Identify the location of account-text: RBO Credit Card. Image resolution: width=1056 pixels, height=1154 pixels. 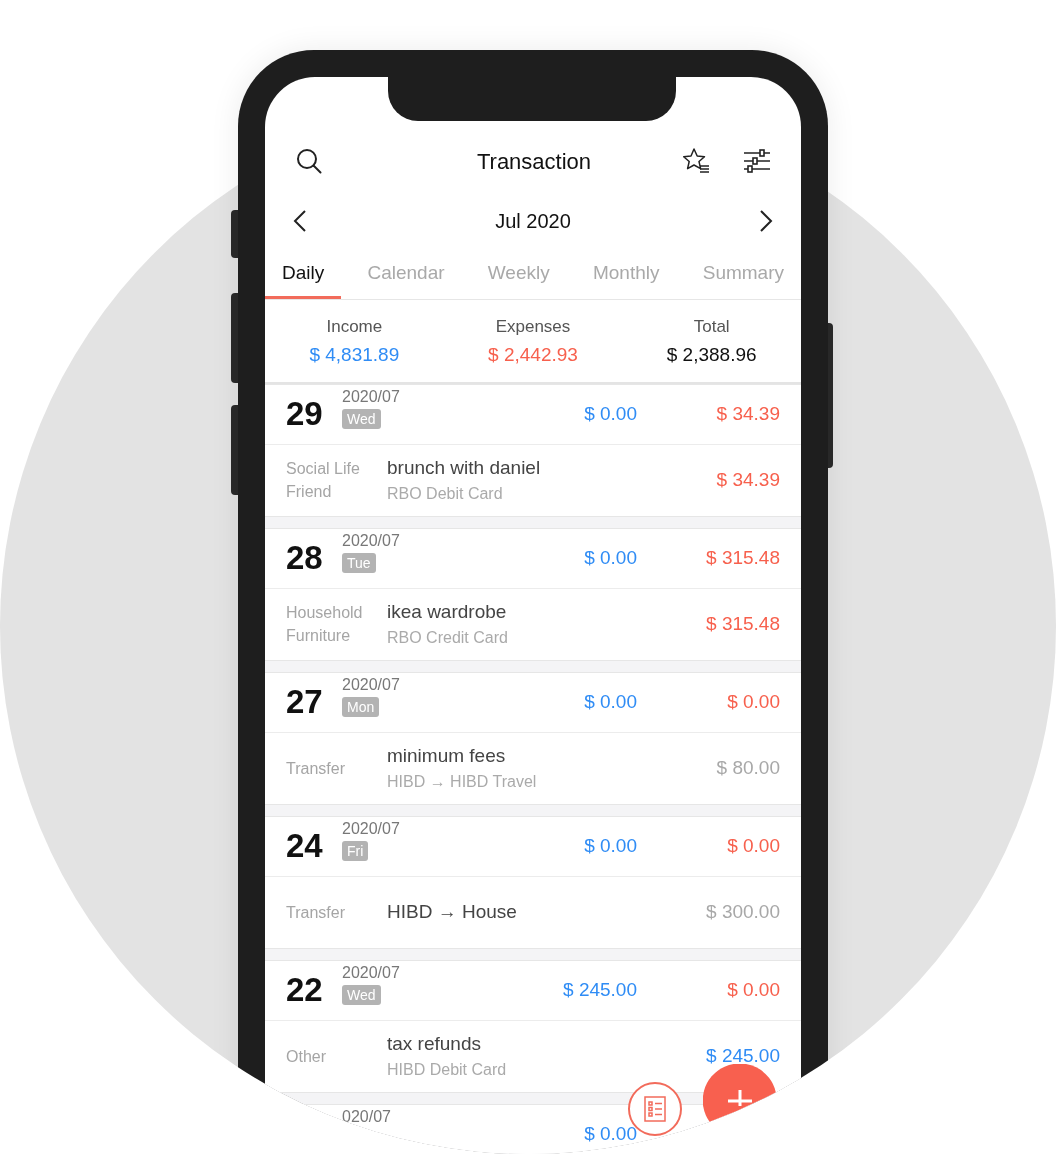
(448, 638).